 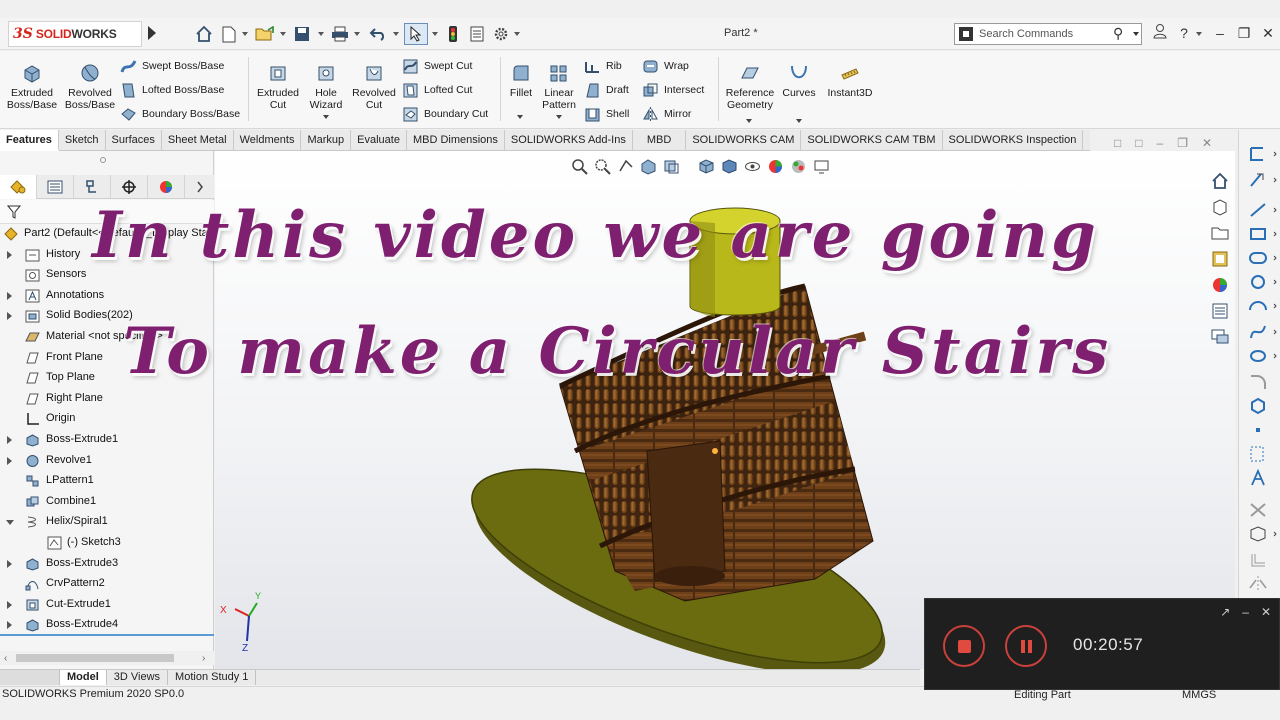 What do you see at coordinates (437, 90) in the screenshot?
I see `lofted-cut-button: Lofted Cut` at bounding box center [437, 90].